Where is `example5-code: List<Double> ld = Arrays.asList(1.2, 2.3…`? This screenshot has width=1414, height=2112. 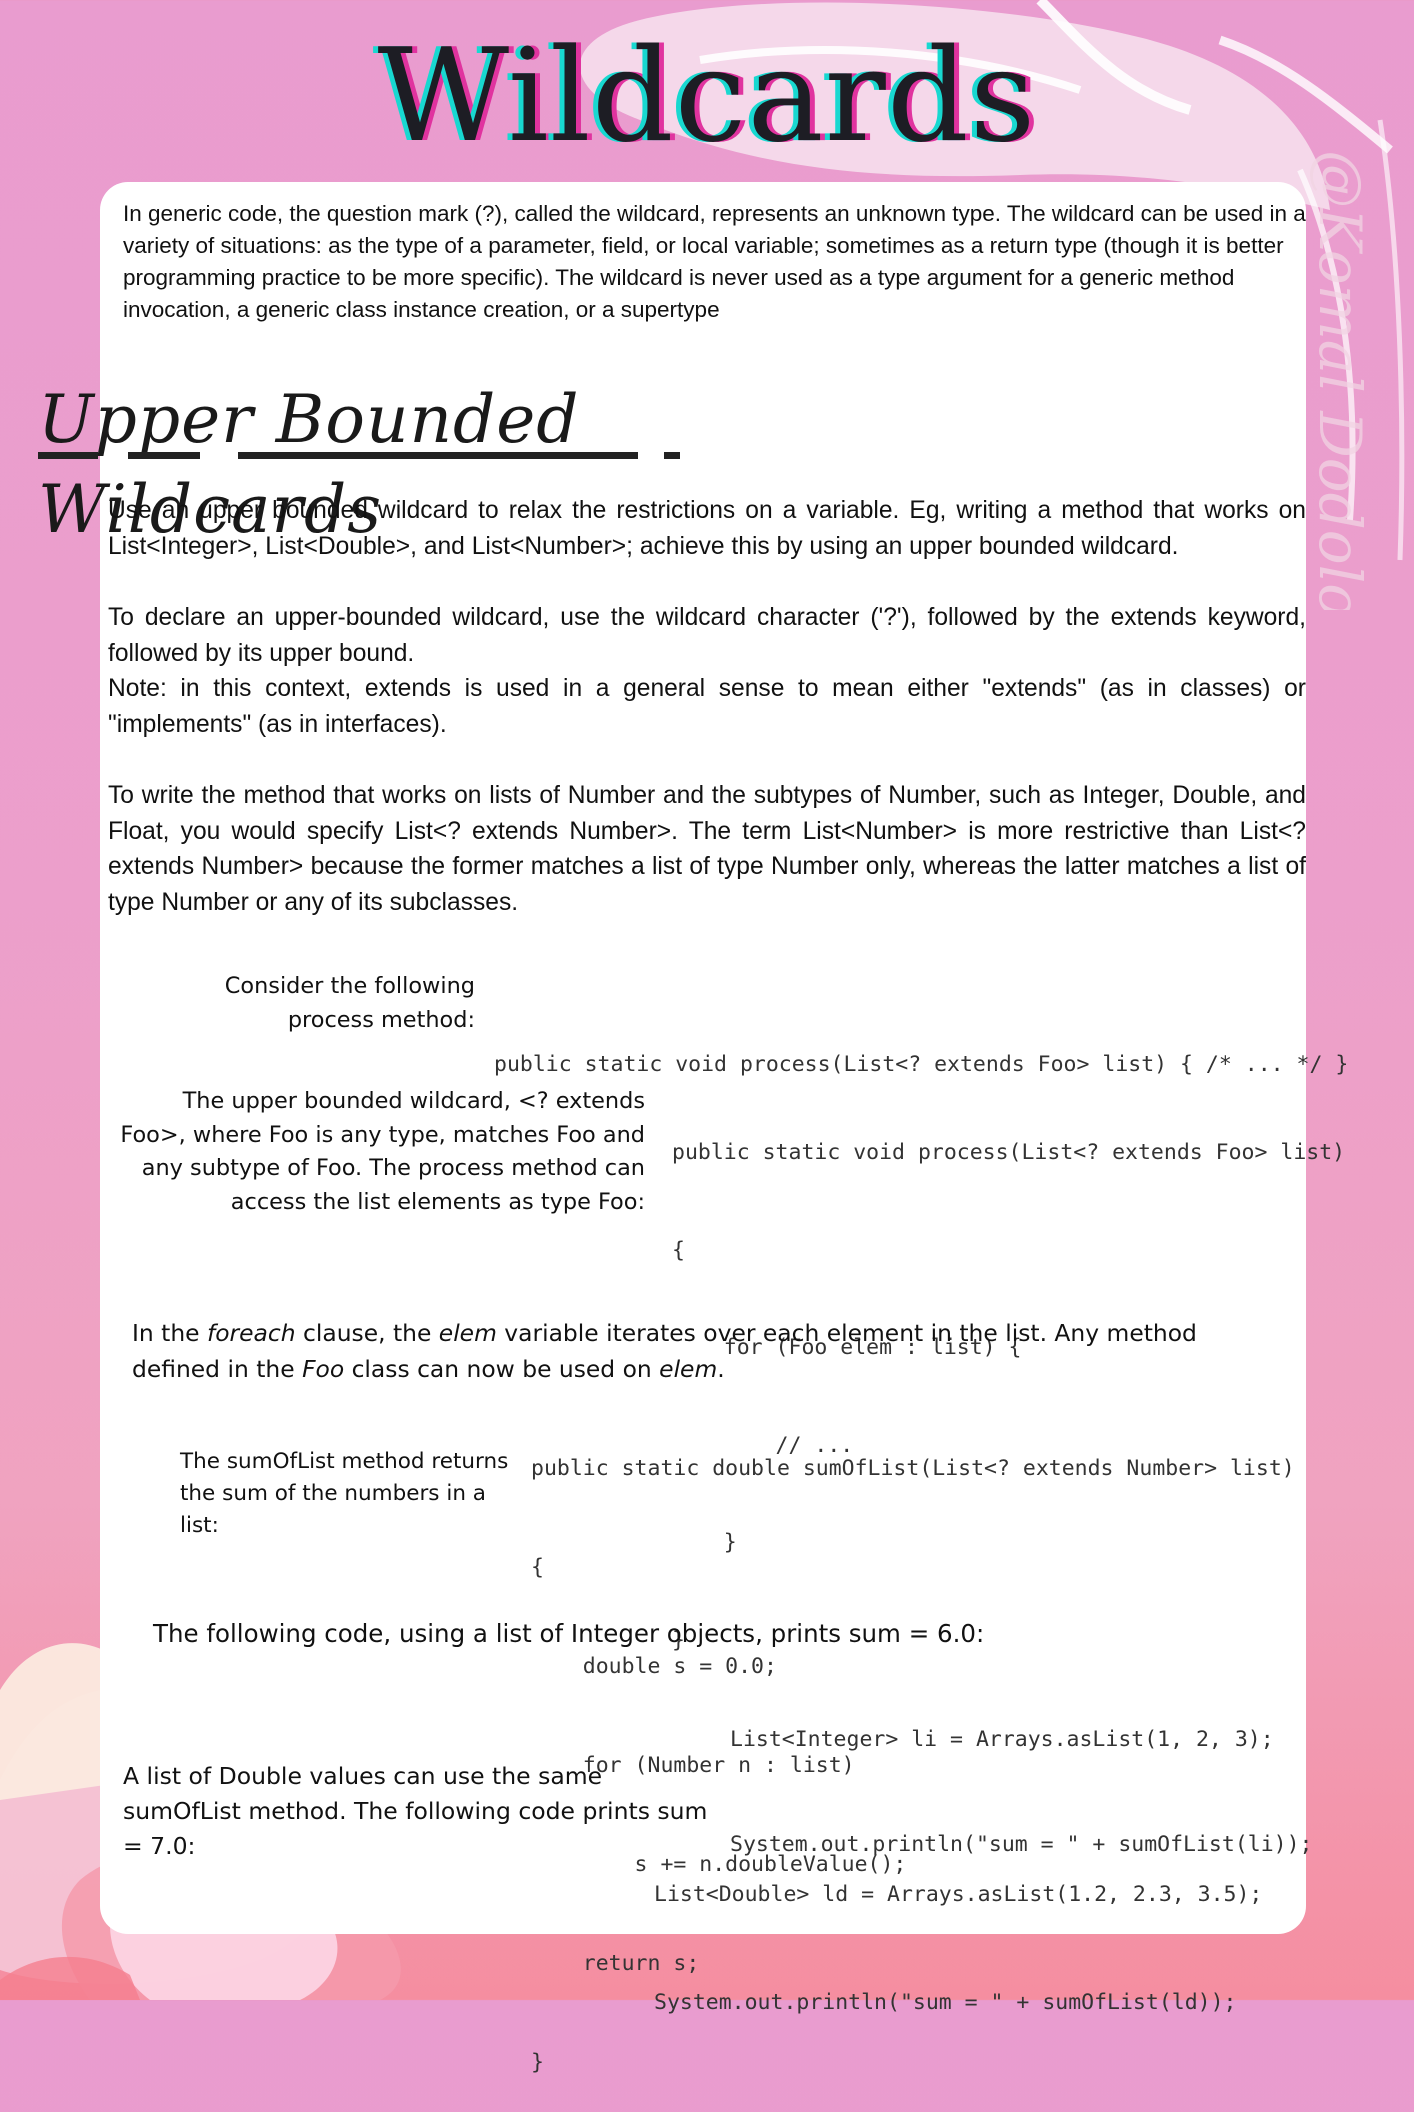
example5-code: List<Double> ld = Arrays.asList(1.2, 2.3… is located at coordinates (958, 1931).